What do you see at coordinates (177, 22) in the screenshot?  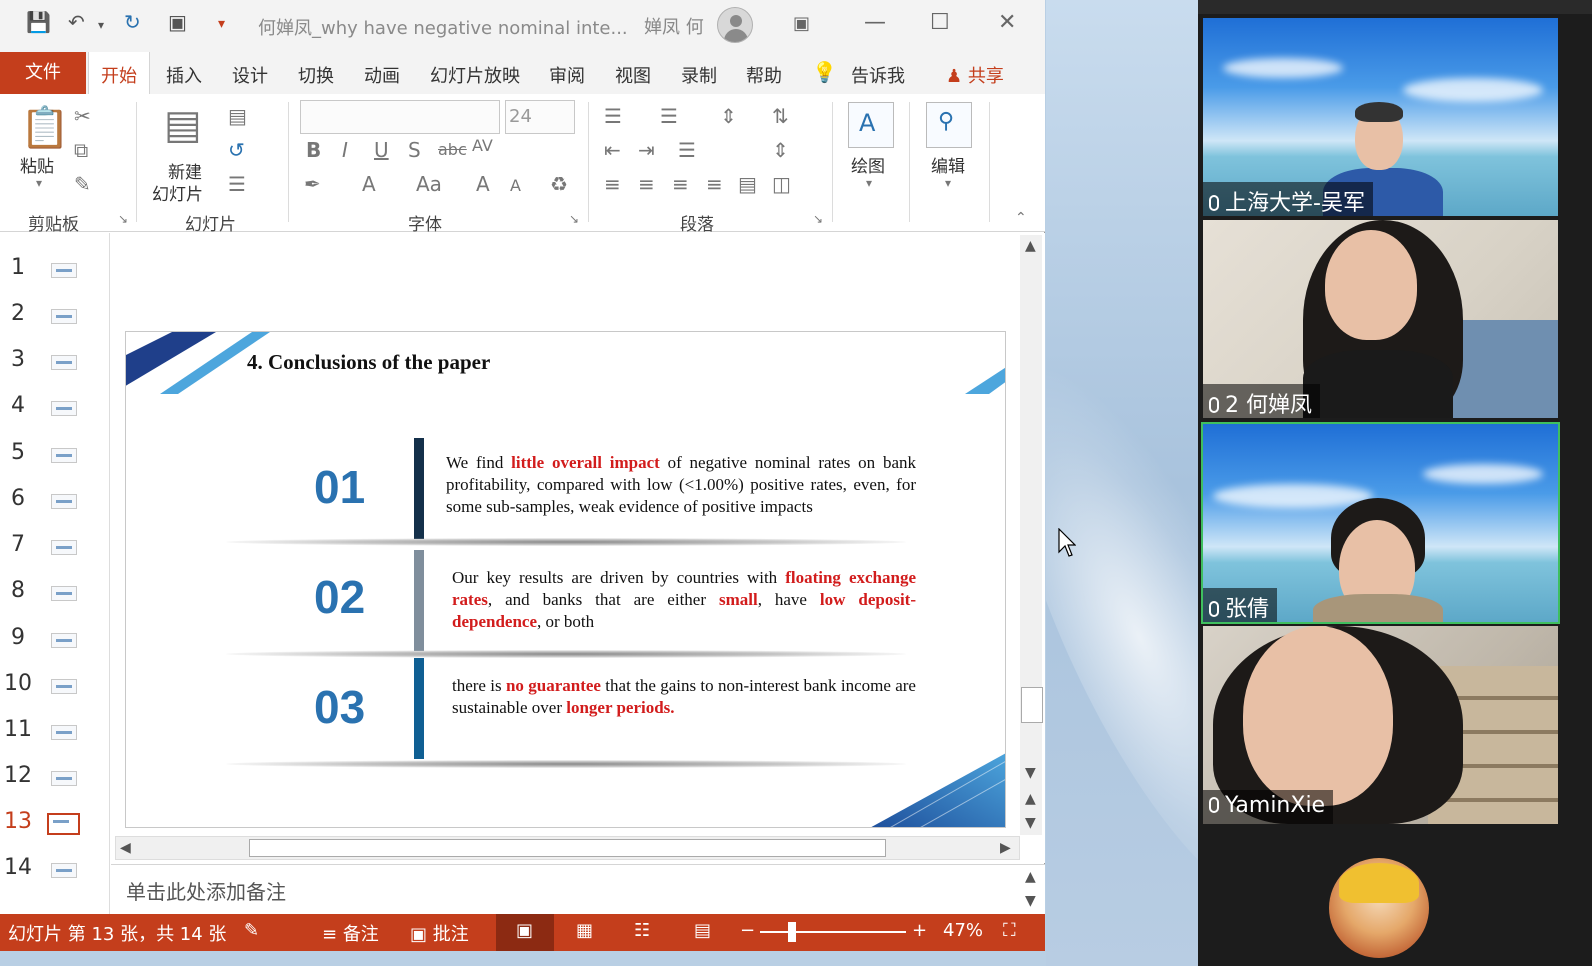 I see `present-icon: ▣` at bounding box center [177, 22].